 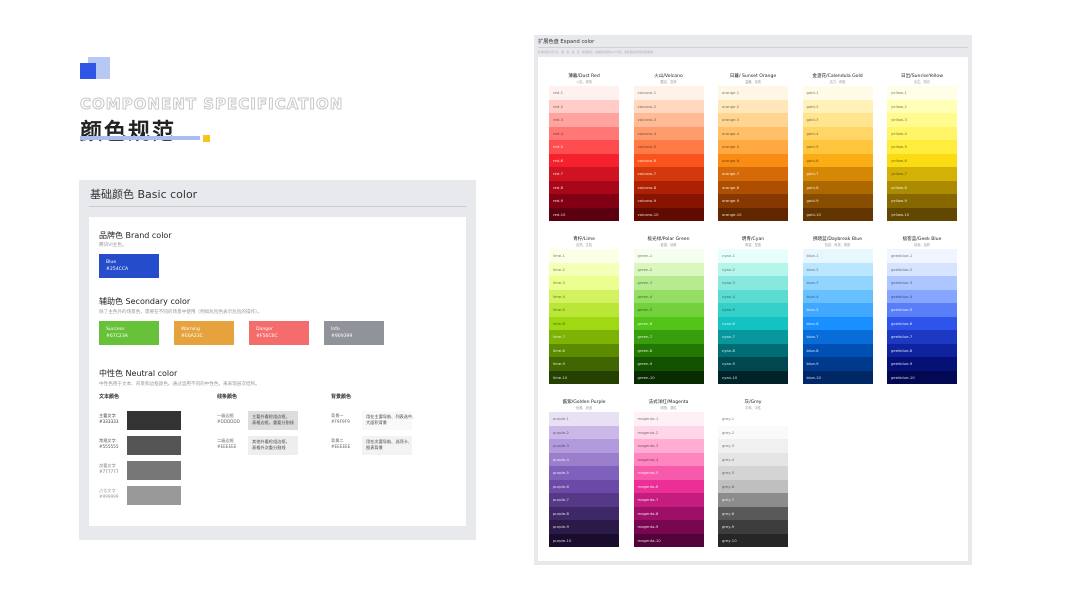 What do you see at coordinates (837, 310) in the screenshot?
I see `color-swatch-blue-5: blue-5` at bounding box center [837, 310].